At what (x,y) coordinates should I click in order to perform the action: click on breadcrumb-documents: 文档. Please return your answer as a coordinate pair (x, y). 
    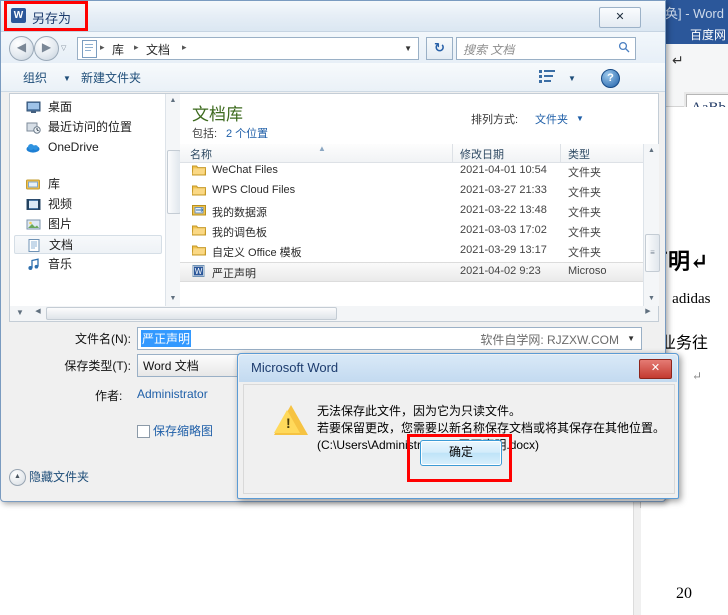
    Looking at the image, I should click on (158, 49).